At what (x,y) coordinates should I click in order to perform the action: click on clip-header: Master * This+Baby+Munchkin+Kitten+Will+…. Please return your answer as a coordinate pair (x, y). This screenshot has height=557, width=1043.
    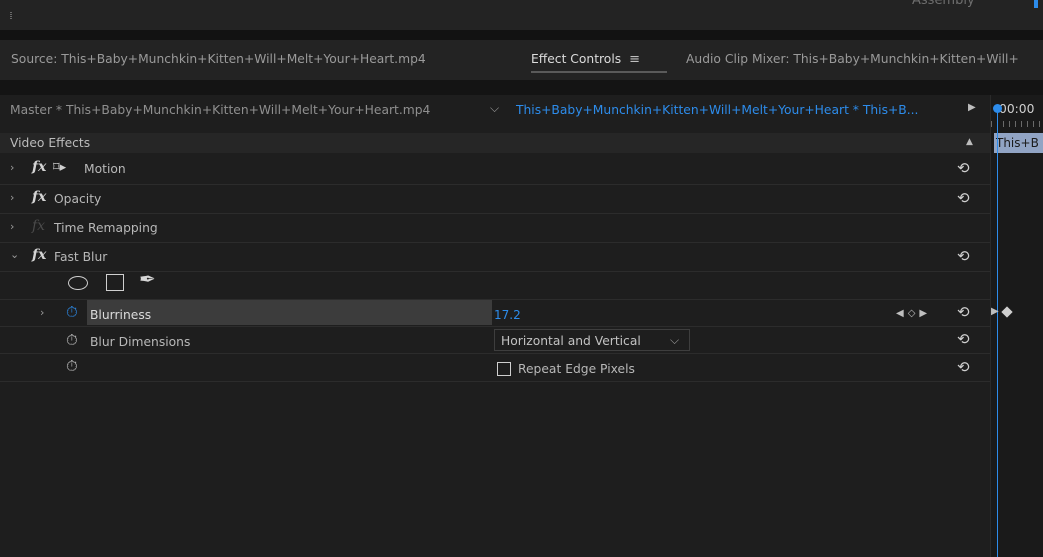
    Looking at the image, I should click on (495, 114).